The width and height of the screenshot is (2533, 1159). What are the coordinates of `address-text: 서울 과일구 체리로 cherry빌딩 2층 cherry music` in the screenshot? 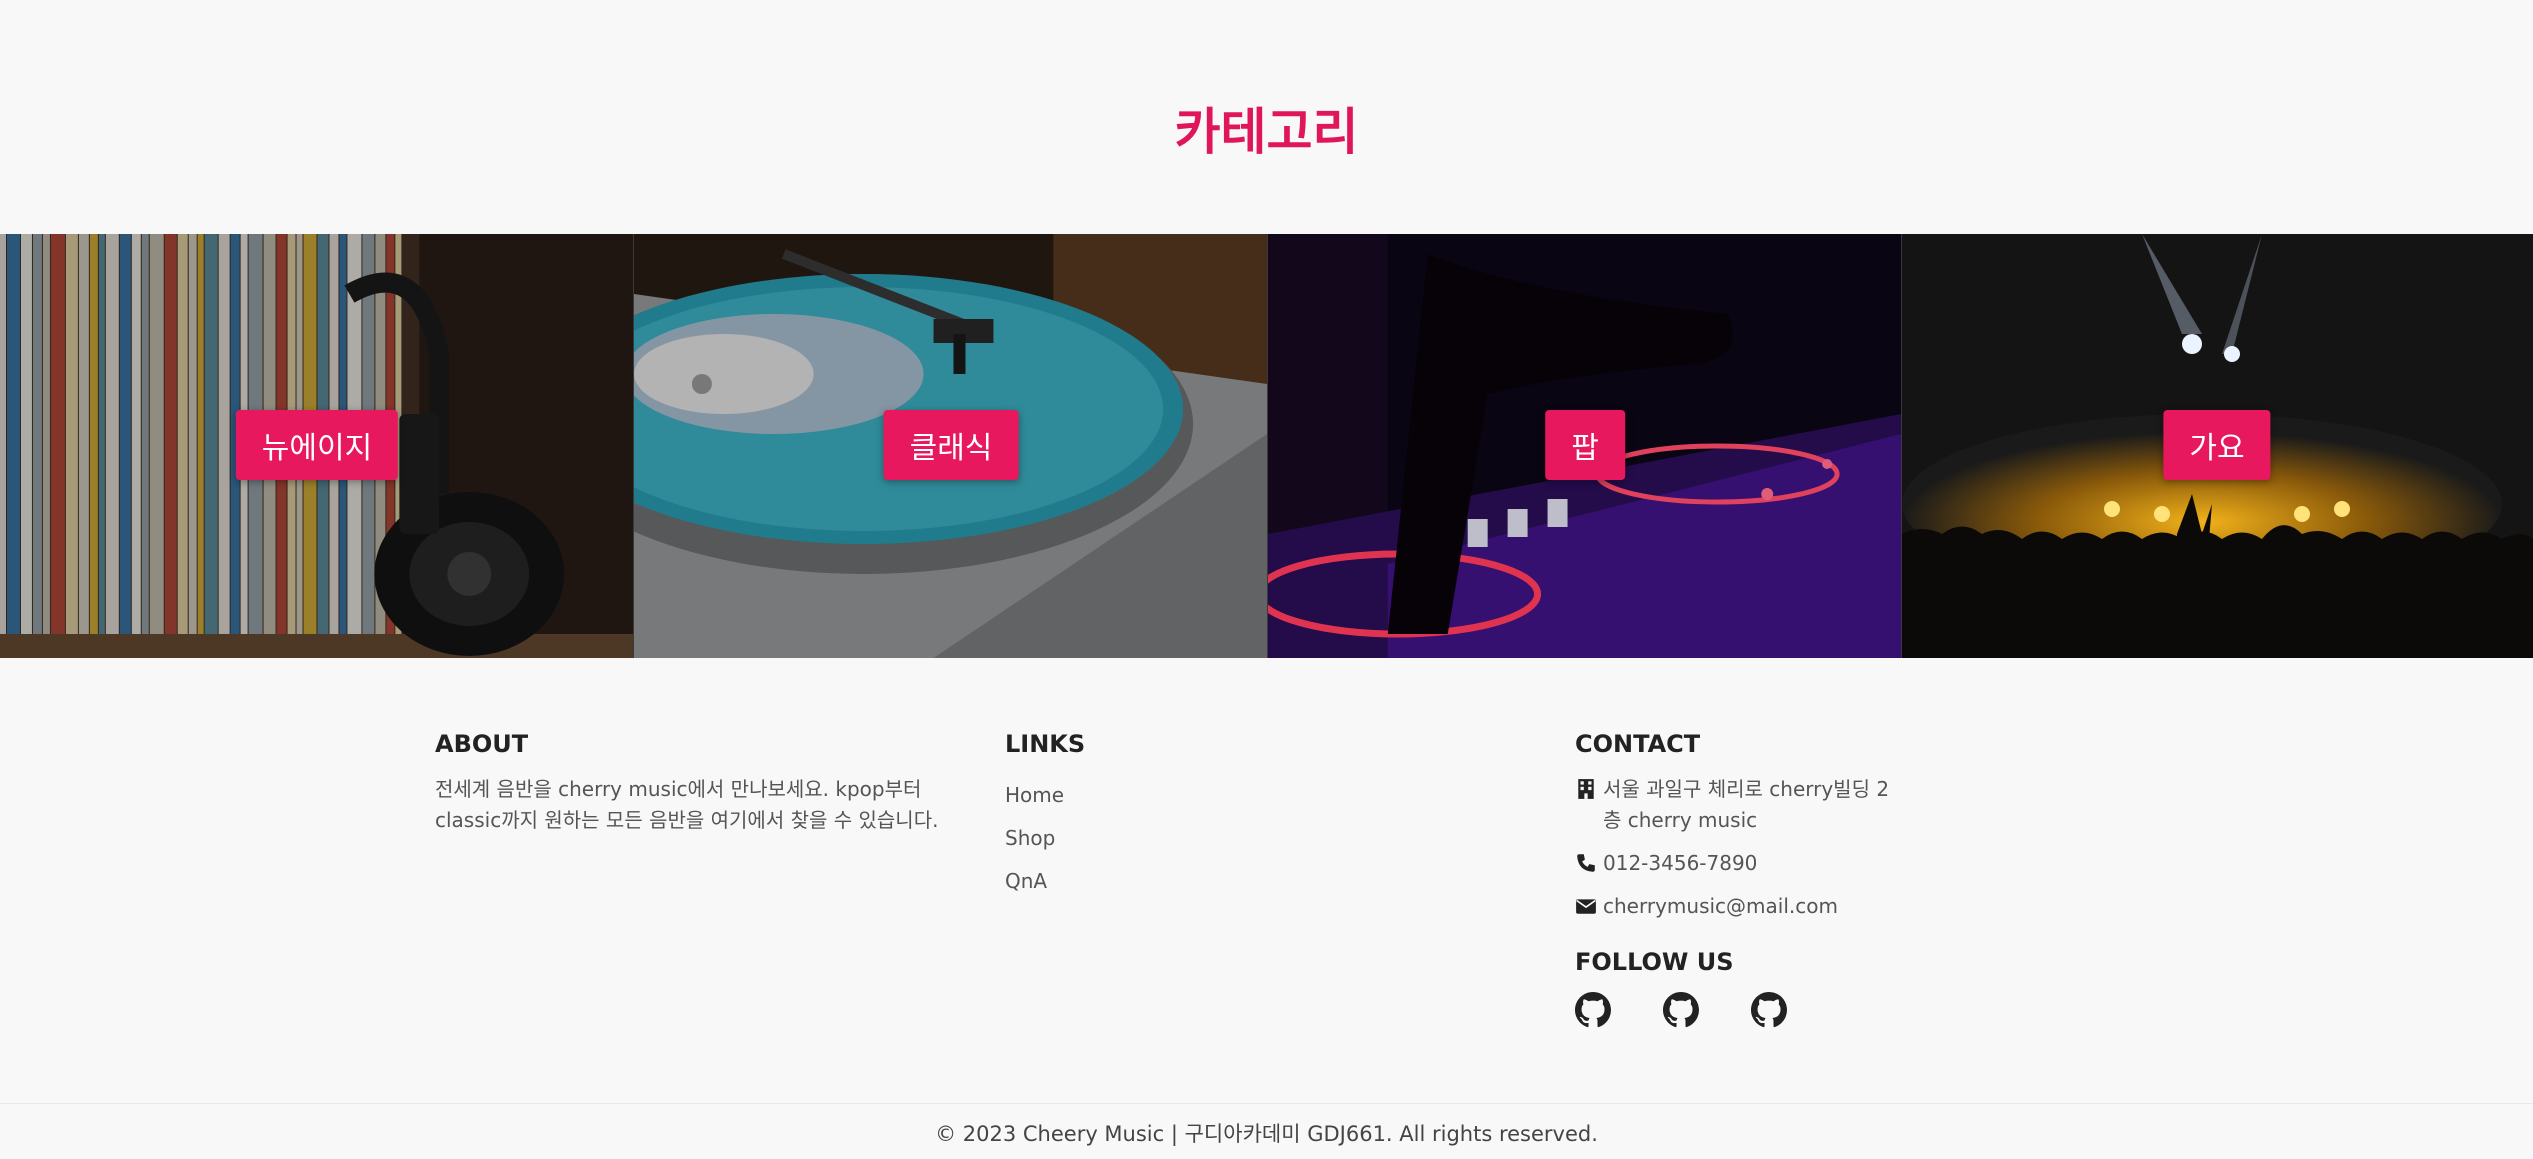 It's located at (1746, 804).